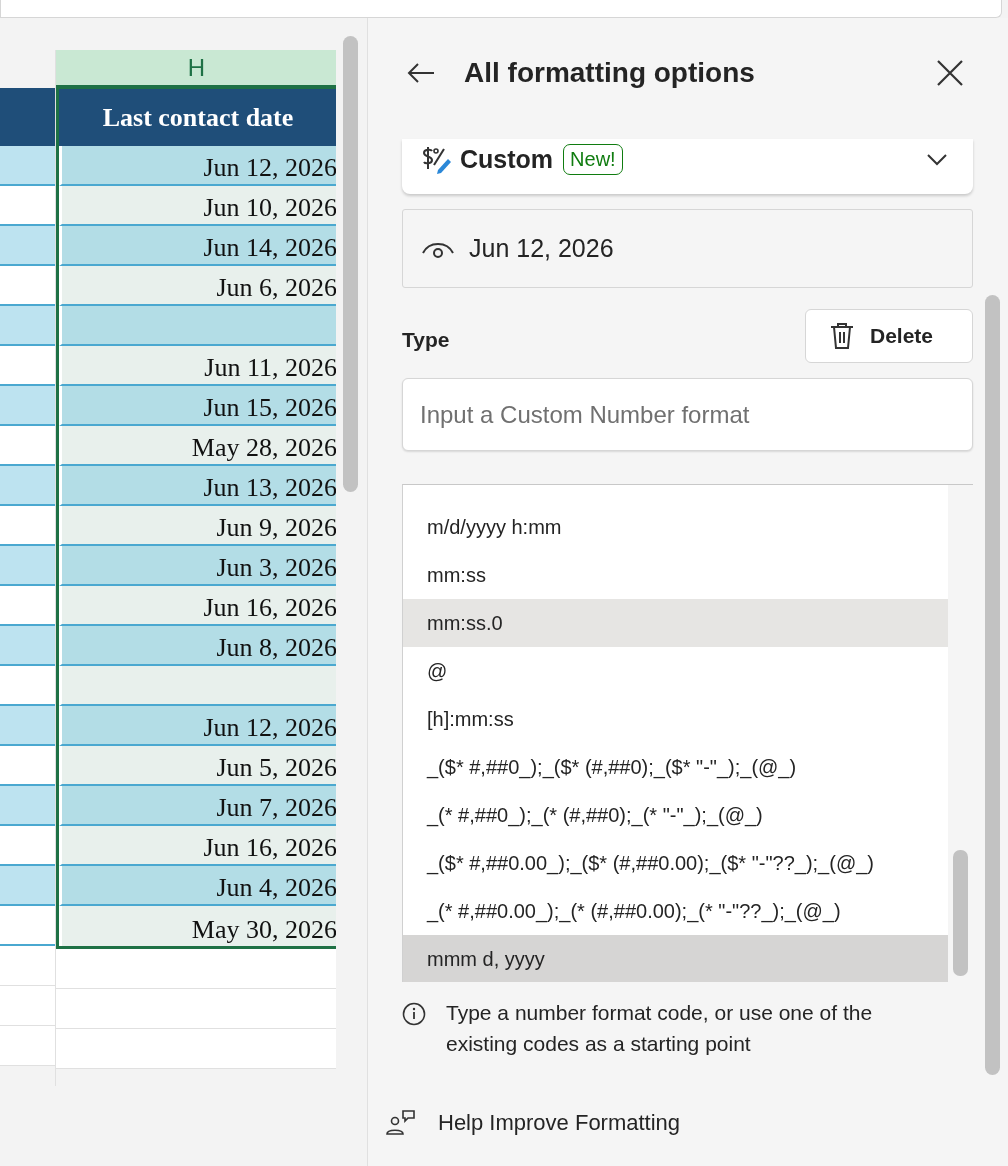 Image resolution: width=1008 pixels, height=1166 pixels. Describe the element at coordinates (27, 117) in the screenshot. I see `table-header-cell` at that location.